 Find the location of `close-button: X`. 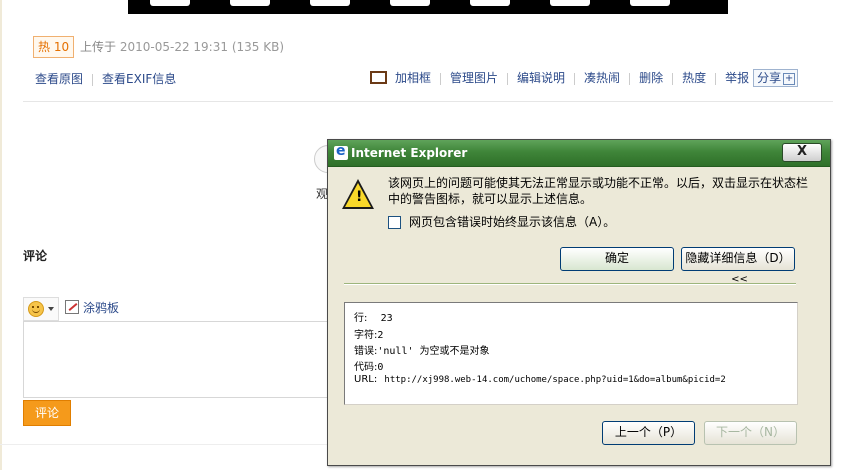

close-button: X is located at coordinates (802, 152).